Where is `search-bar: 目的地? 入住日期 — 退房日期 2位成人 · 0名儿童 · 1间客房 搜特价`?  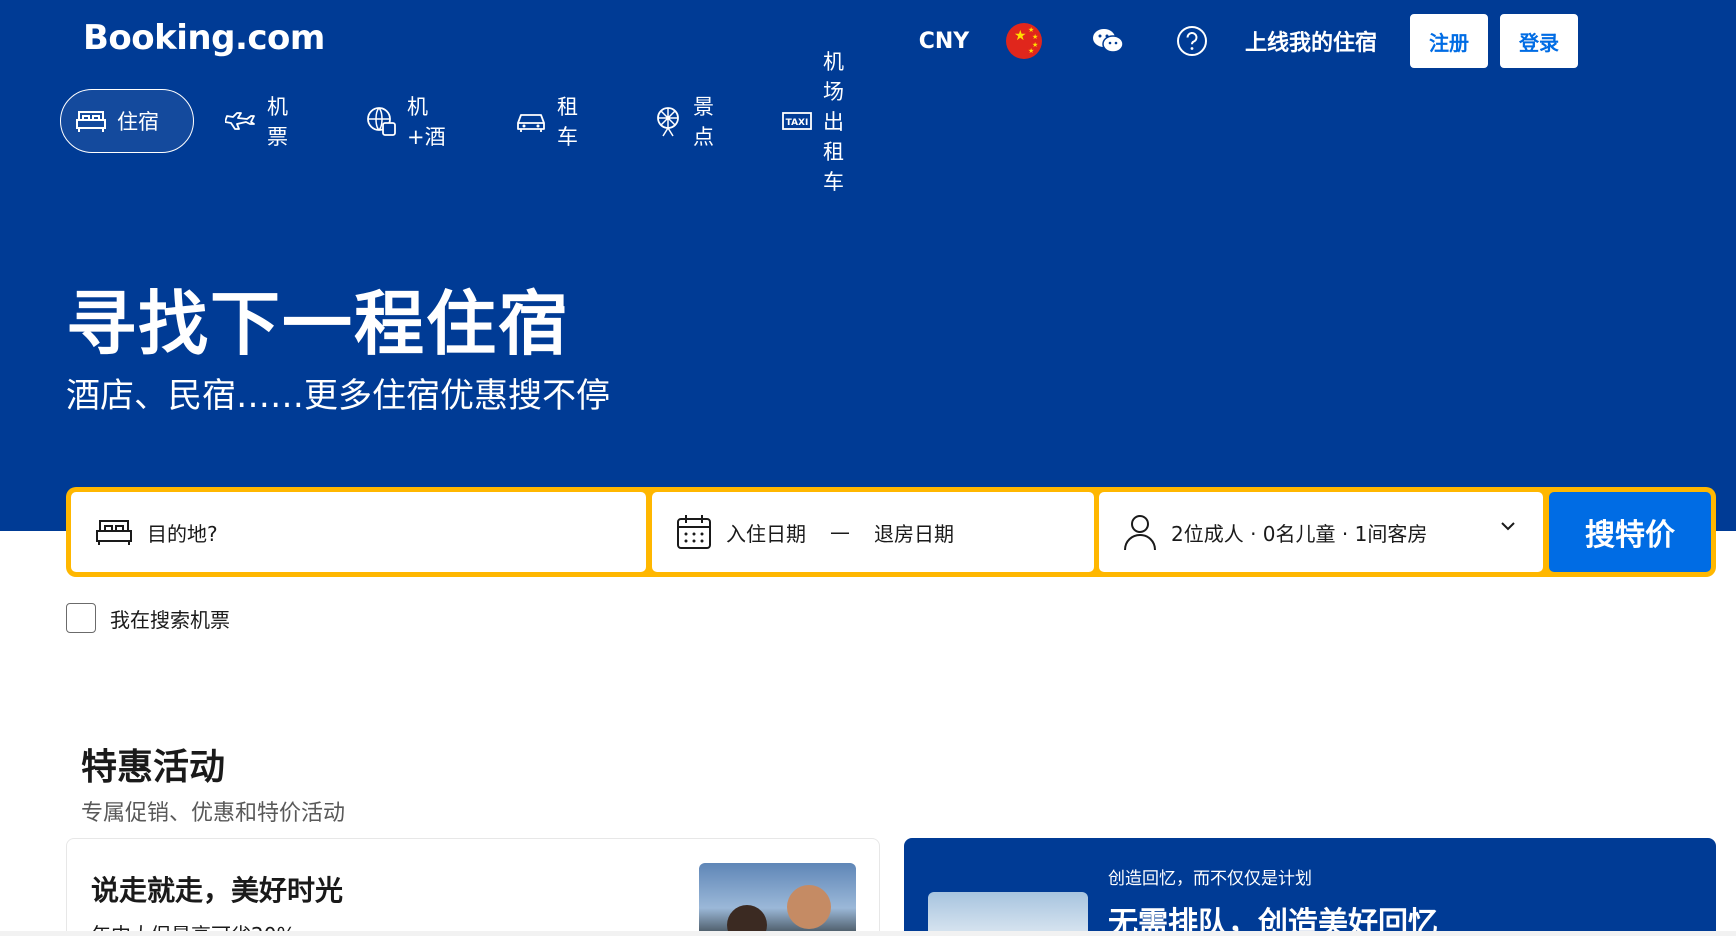
search-bar: 目的地? 入住日期 — 退房日期 2位成人 · 0名儿童 · 1间客房 搜特价 is located at coordinates (891, 532).